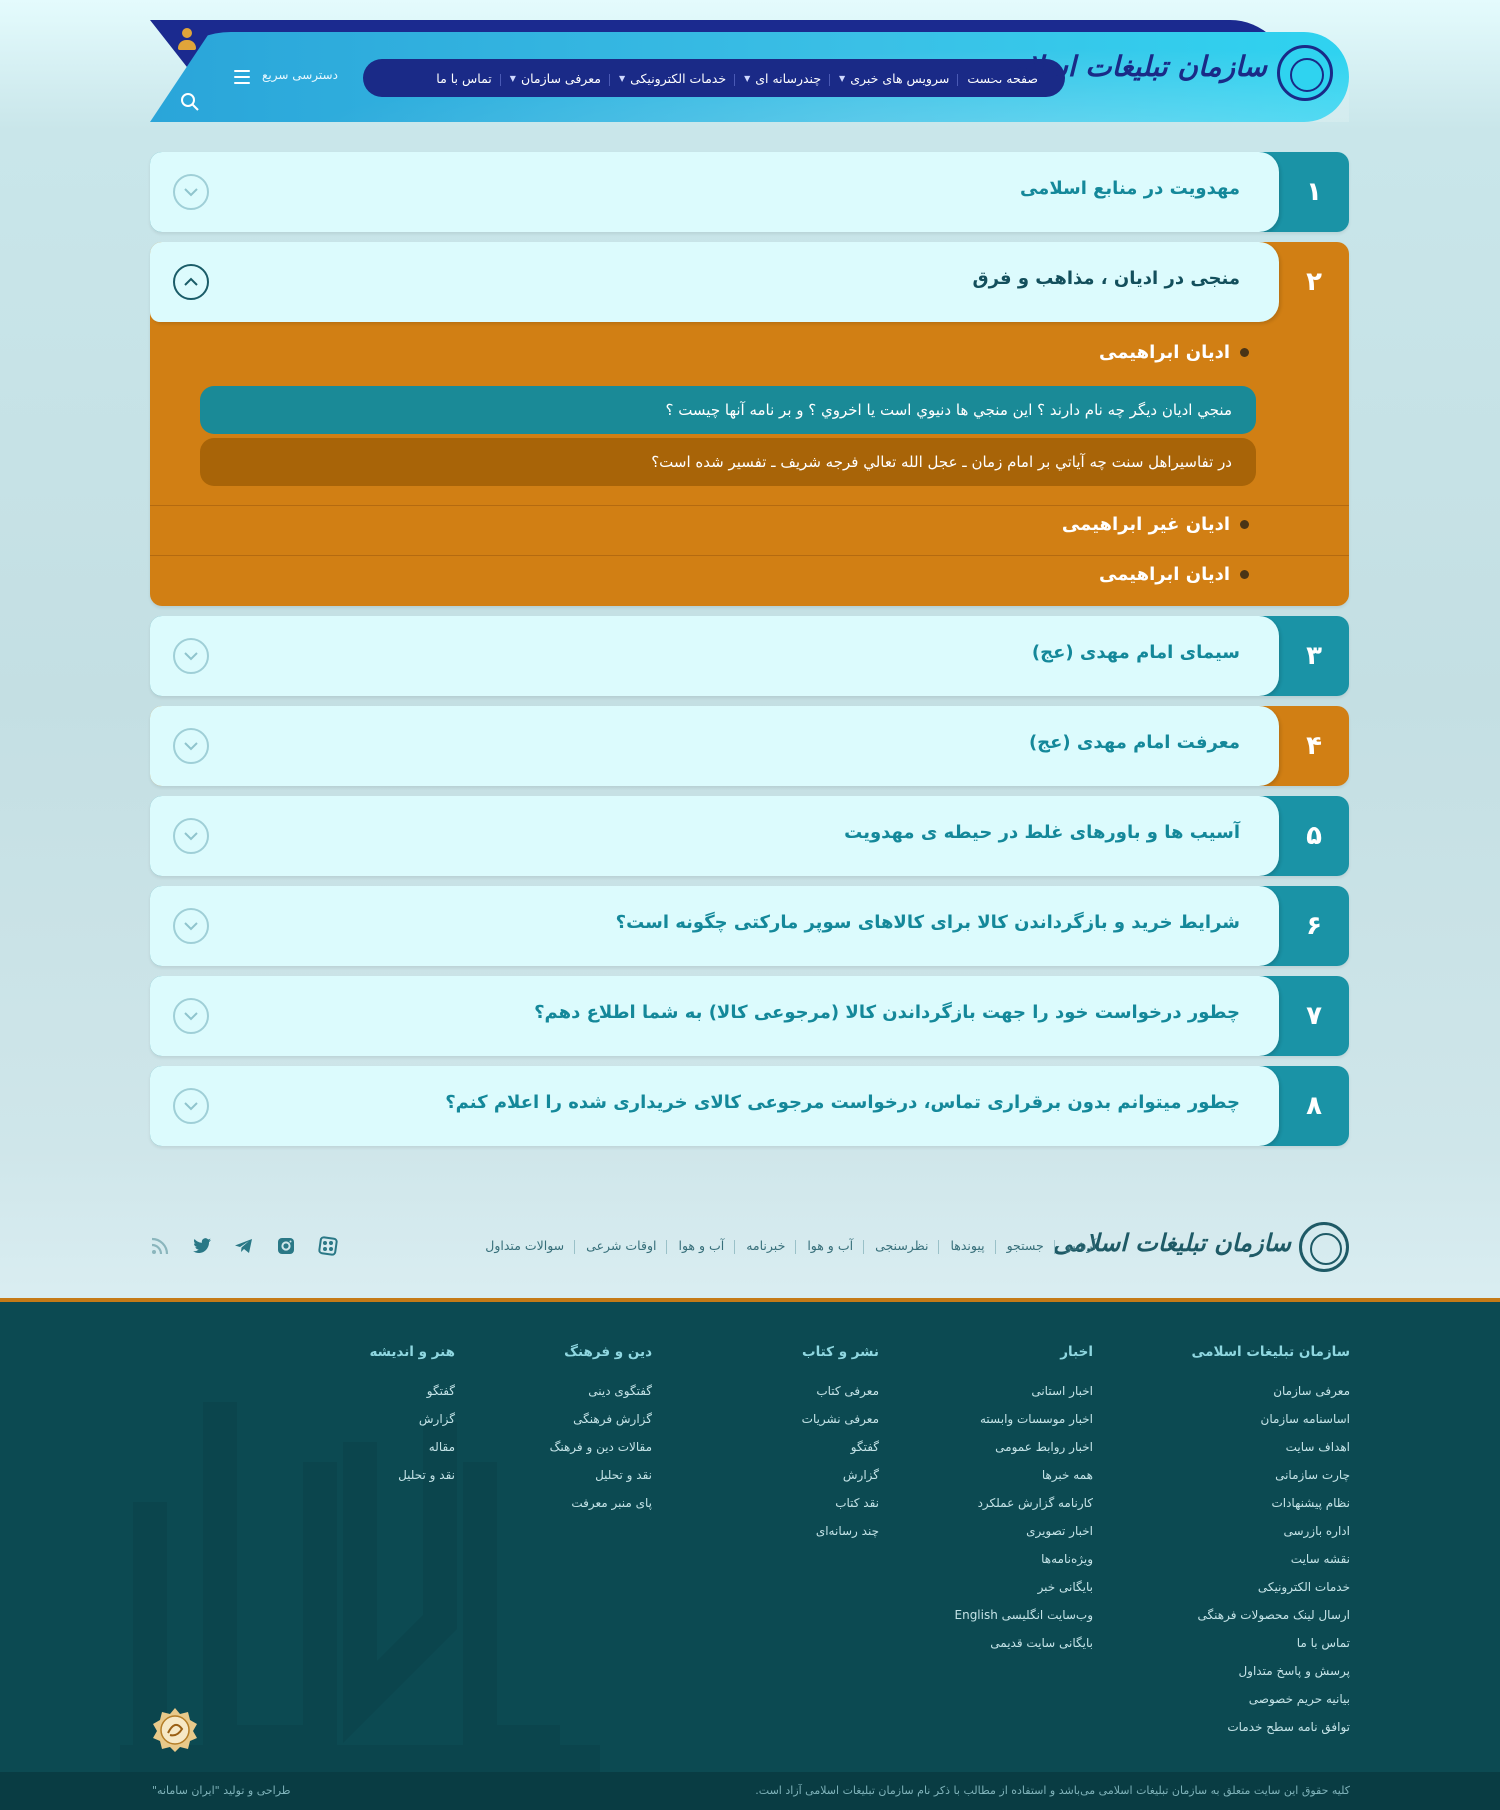 The image size is (1500, 1810). I want to click on trust-seal-icon, so click(175, 1730).